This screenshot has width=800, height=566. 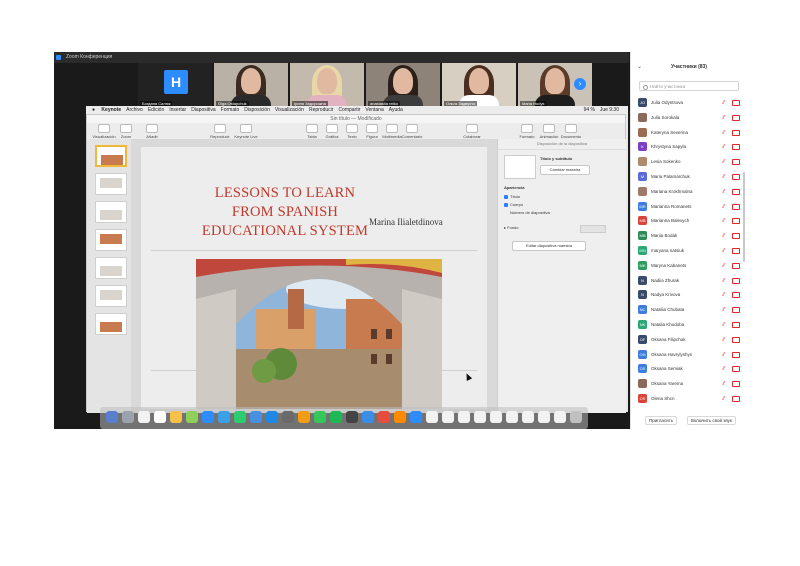 What do you see at coordinates (349, 110) in the screenshot?
I see `menu-item: Compartir` at bounding box center [349, 110].